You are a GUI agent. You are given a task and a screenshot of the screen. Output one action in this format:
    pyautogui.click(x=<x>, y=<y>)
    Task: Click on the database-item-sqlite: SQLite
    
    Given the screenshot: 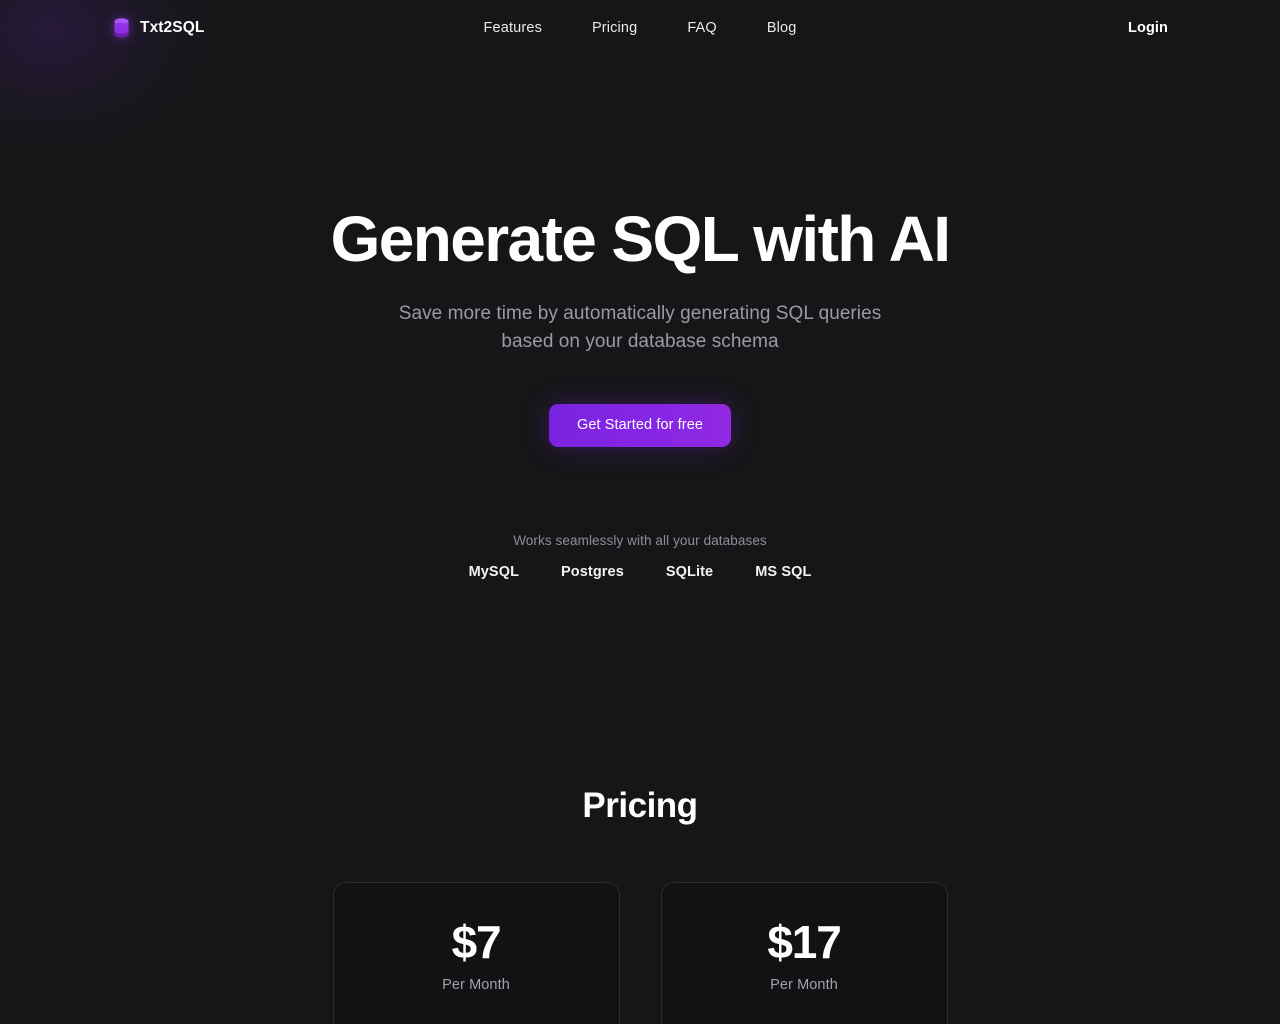 What is the action you would take?
    pyautogui.click(x=689, y=572)
    